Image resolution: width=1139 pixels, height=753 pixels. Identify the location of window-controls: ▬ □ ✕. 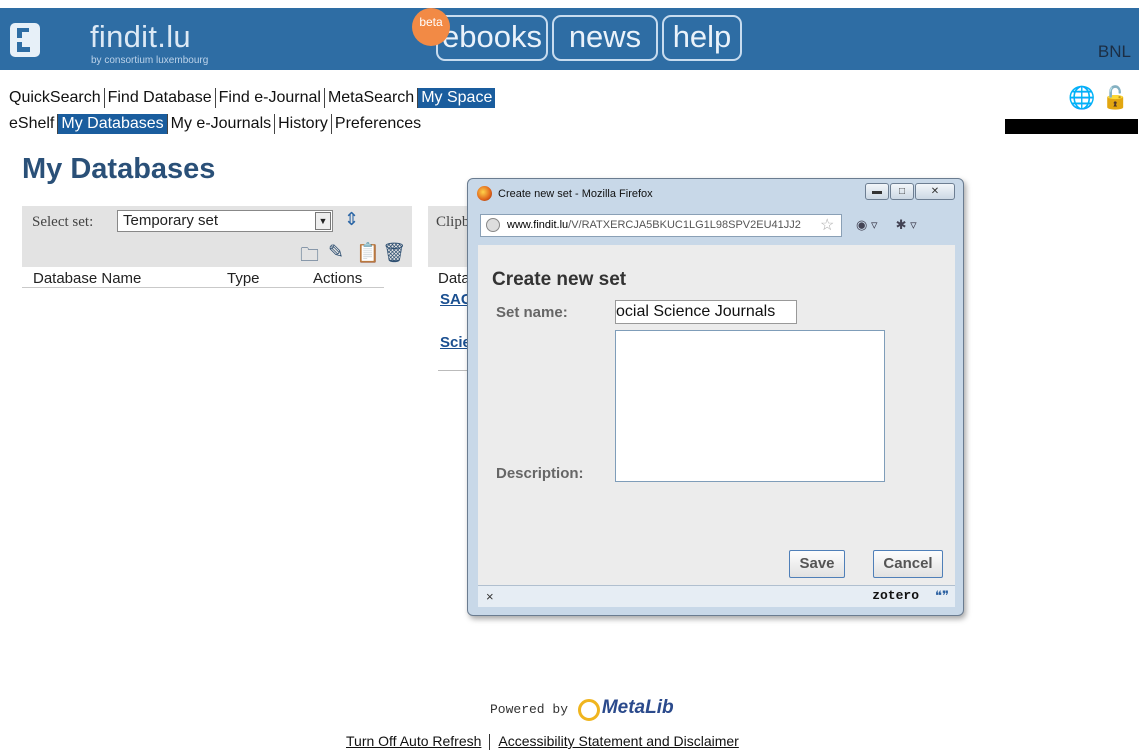
(909, 190).